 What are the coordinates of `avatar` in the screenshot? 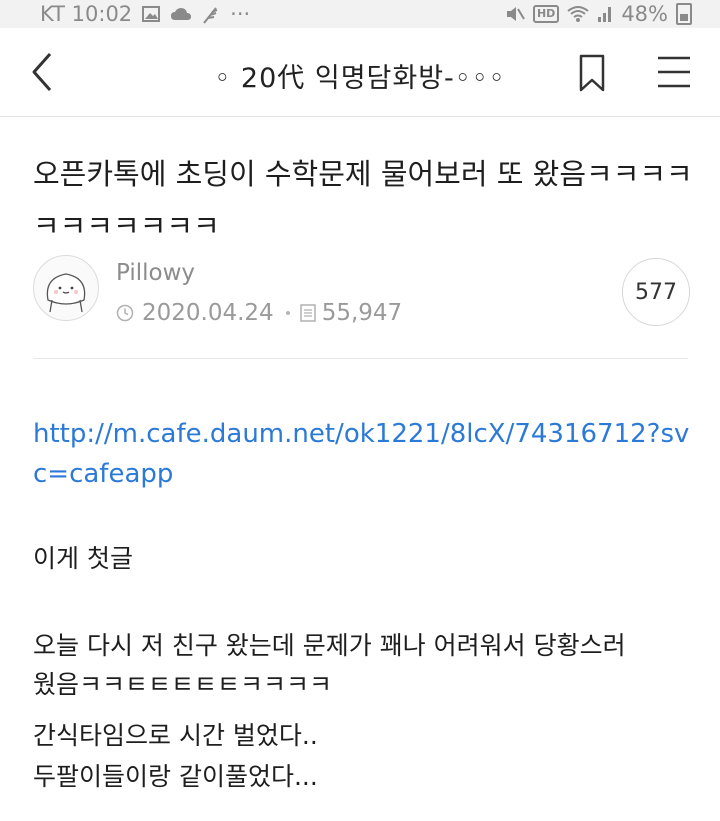 It's located at (66, 288).